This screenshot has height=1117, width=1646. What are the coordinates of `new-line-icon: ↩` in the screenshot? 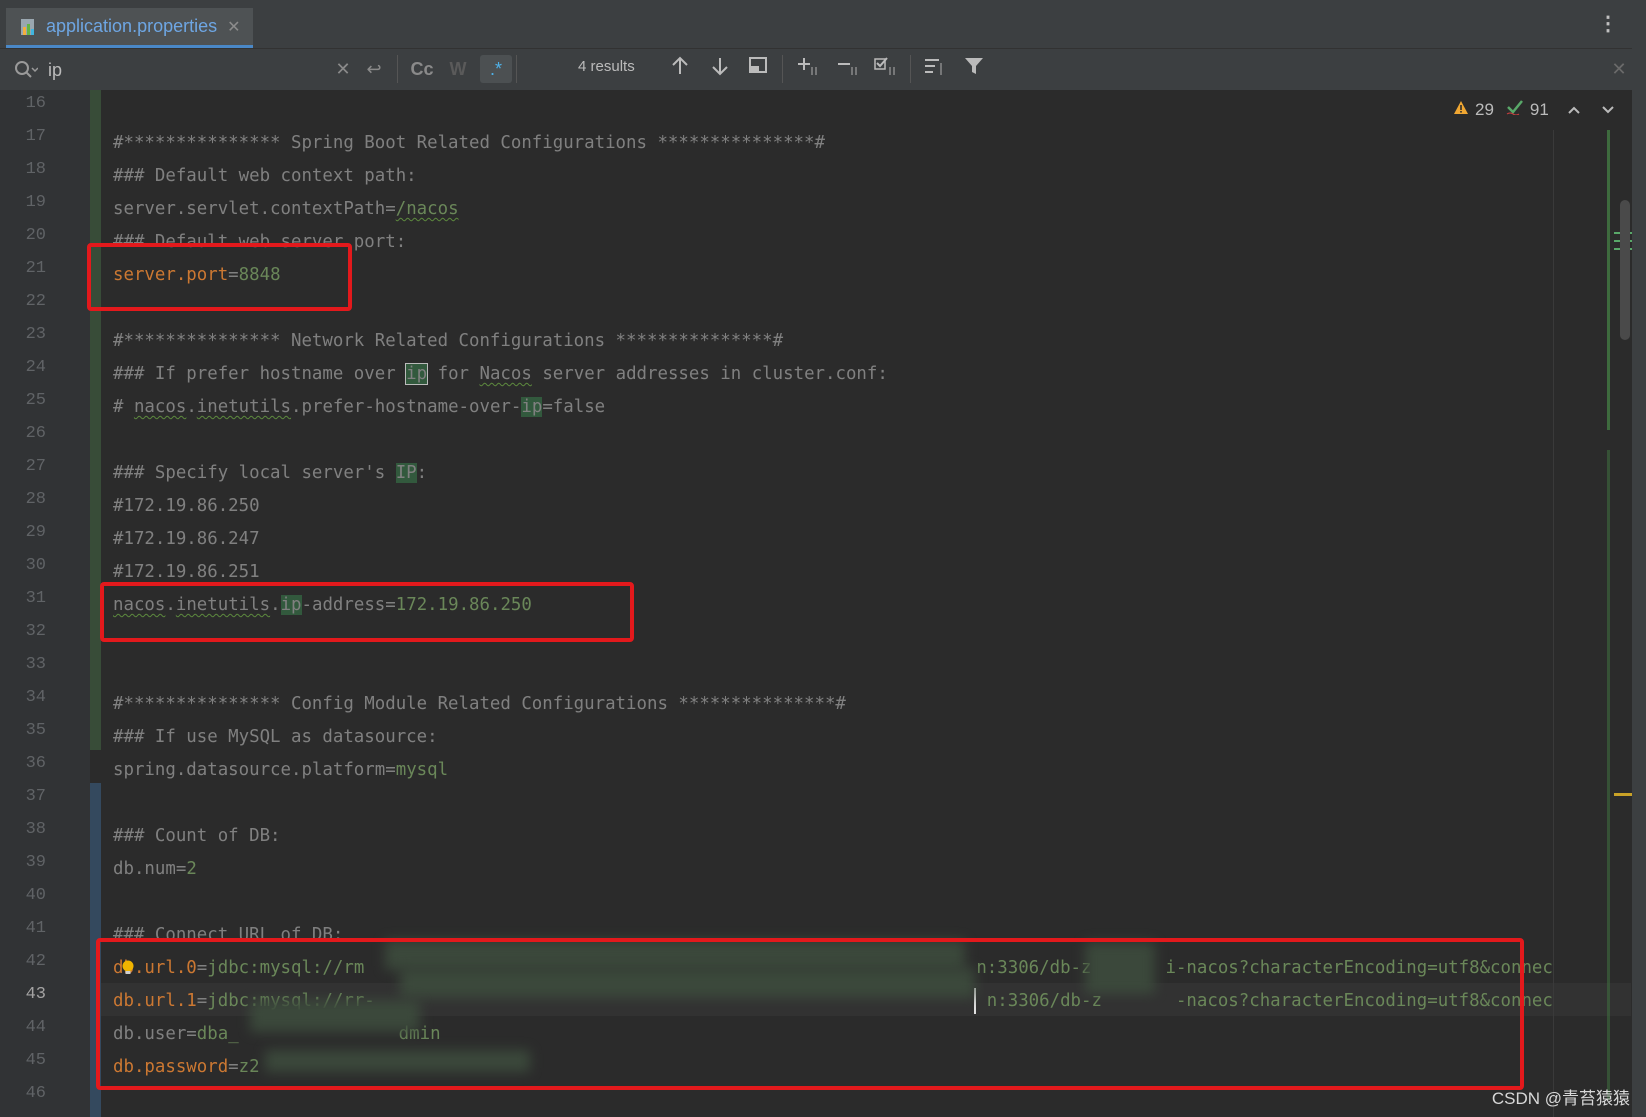 It's located at (374, 69).